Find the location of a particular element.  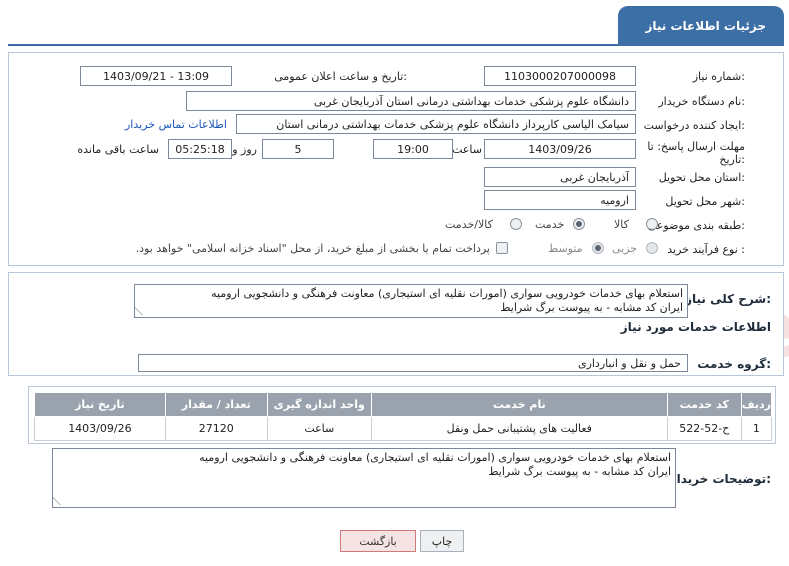

cell-unit: ساعت is located at coordinates (319, 428).